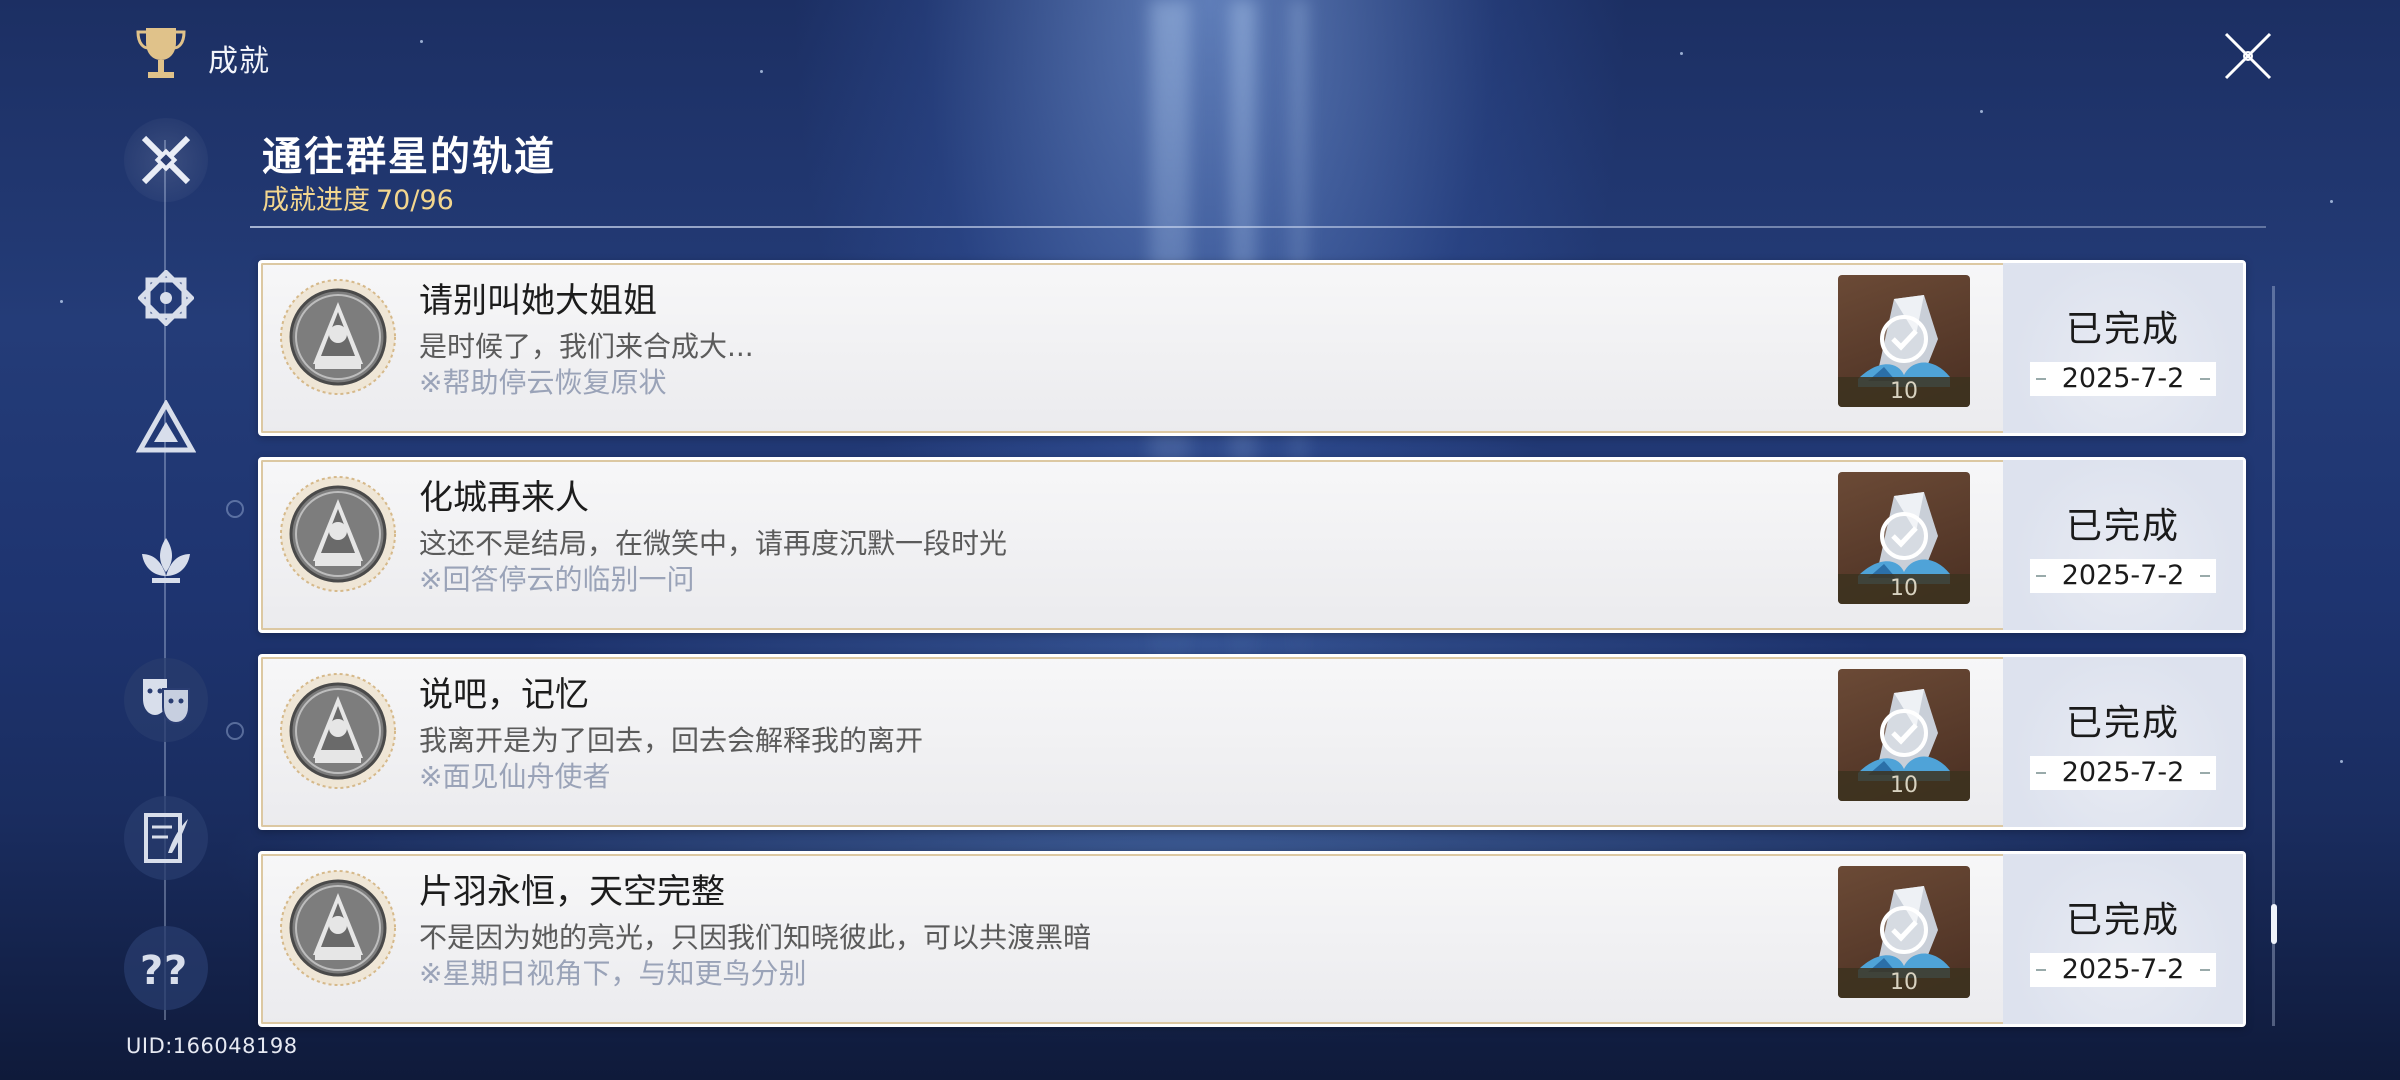 This screenshot has width=2400, height=1080. What do you see at coordinates (316, 200) in the screenshot?
I see `progress-label: 成就进度` at bounding box center [316, 200].